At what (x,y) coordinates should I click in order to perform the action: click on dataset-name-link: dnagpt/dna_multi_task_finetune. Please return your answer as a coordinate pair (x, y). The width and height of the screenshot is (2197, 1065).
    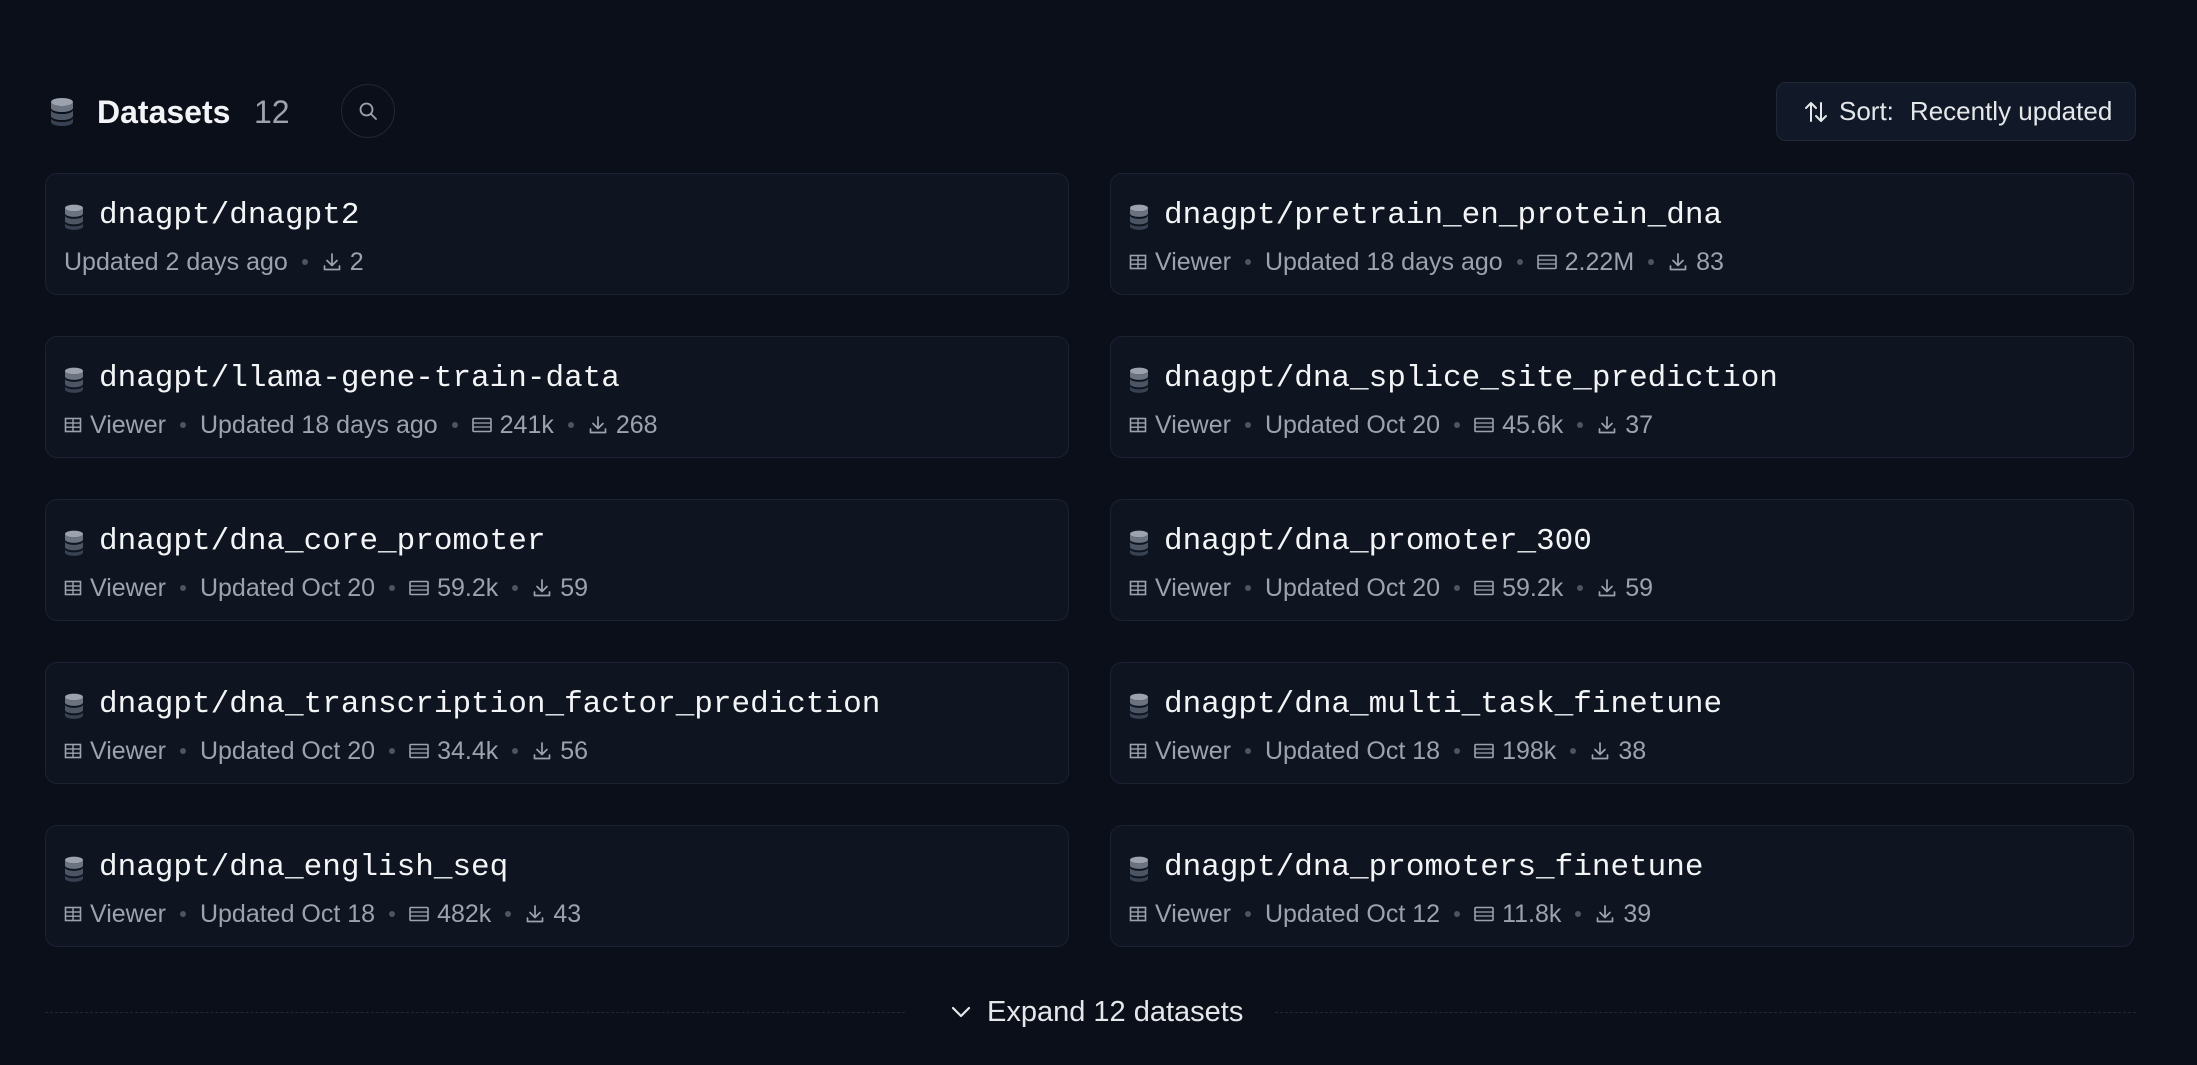
    Looking at the image, I should click on (1443, 705).